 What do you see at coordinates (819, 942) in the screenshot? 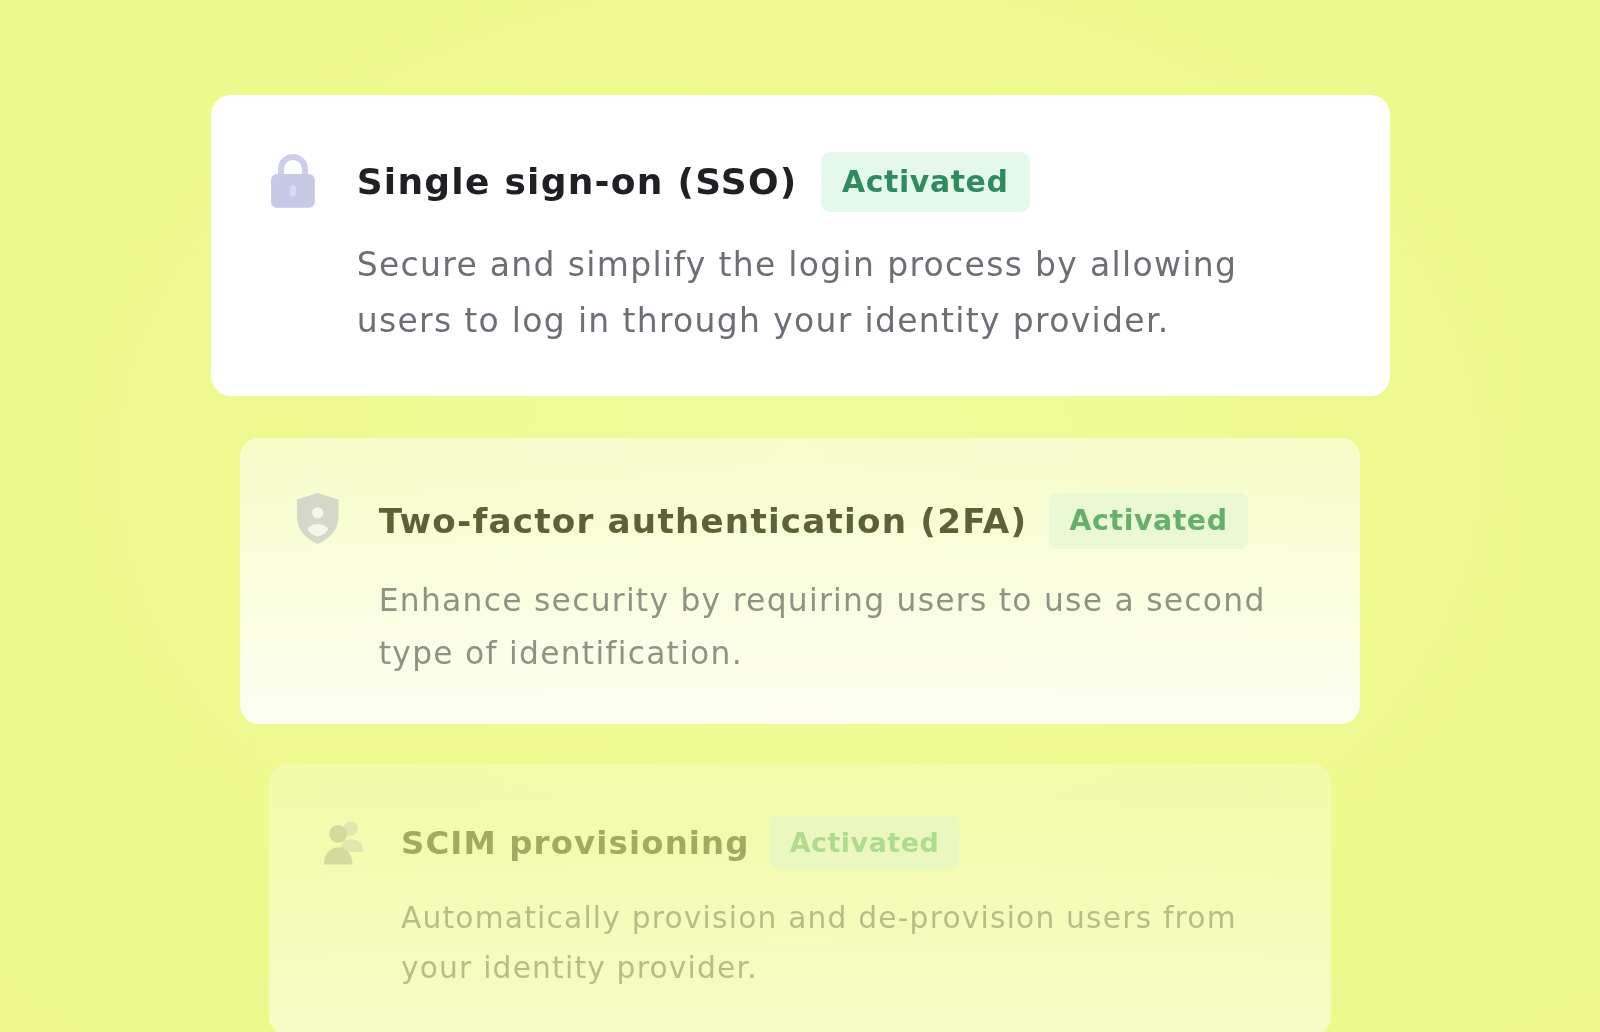
I see `feature-description: Automatically provision and de-provision users from your identity provider.` at bounding box center [819, 942].